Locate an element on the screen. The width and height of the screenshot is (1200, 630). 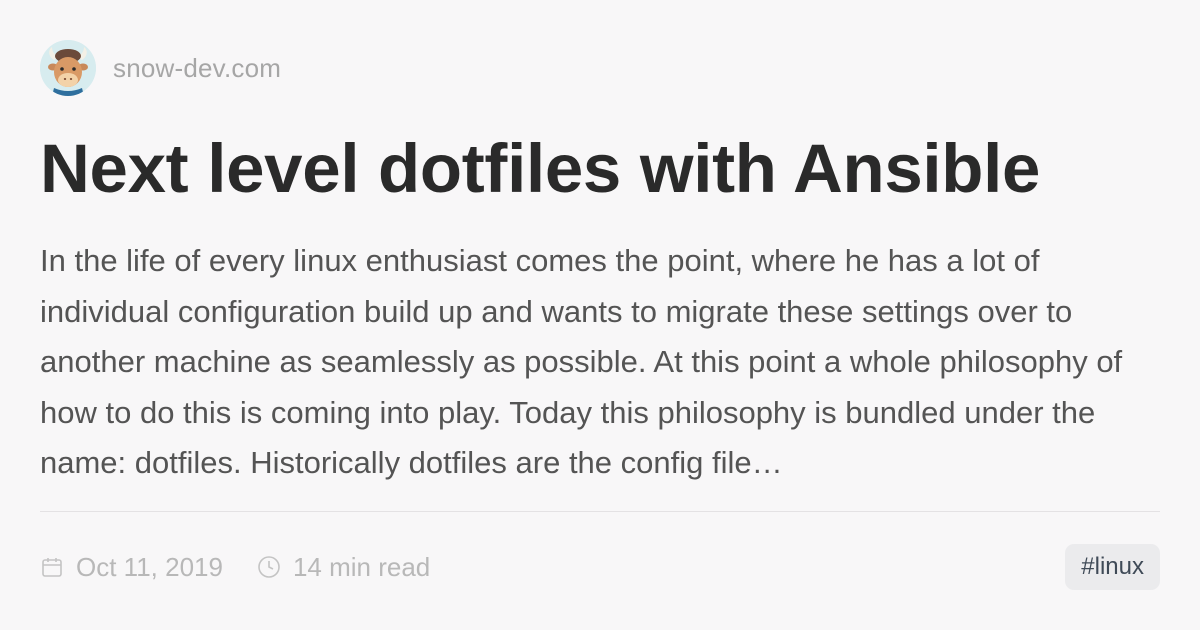
reading-time-label: 14 min read is located at coordinates (361, 566).